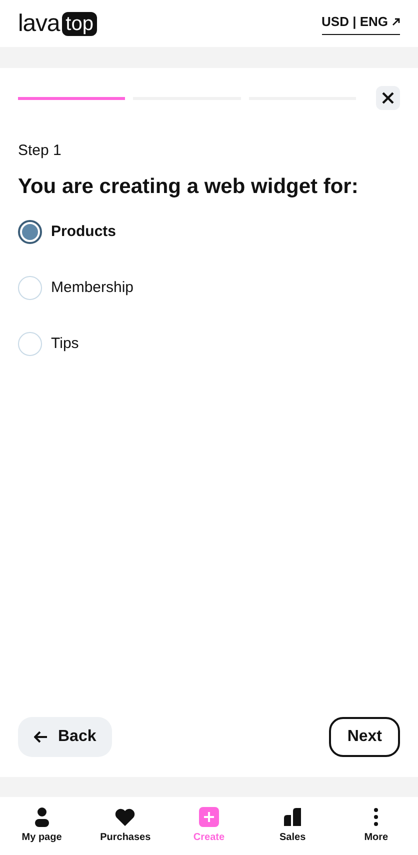 Image resolution: width=418 pixels, height=855 pixels. Describe the element at coordinates (80, 24) in the screenshot. I see `logo-badge: top` at that location.